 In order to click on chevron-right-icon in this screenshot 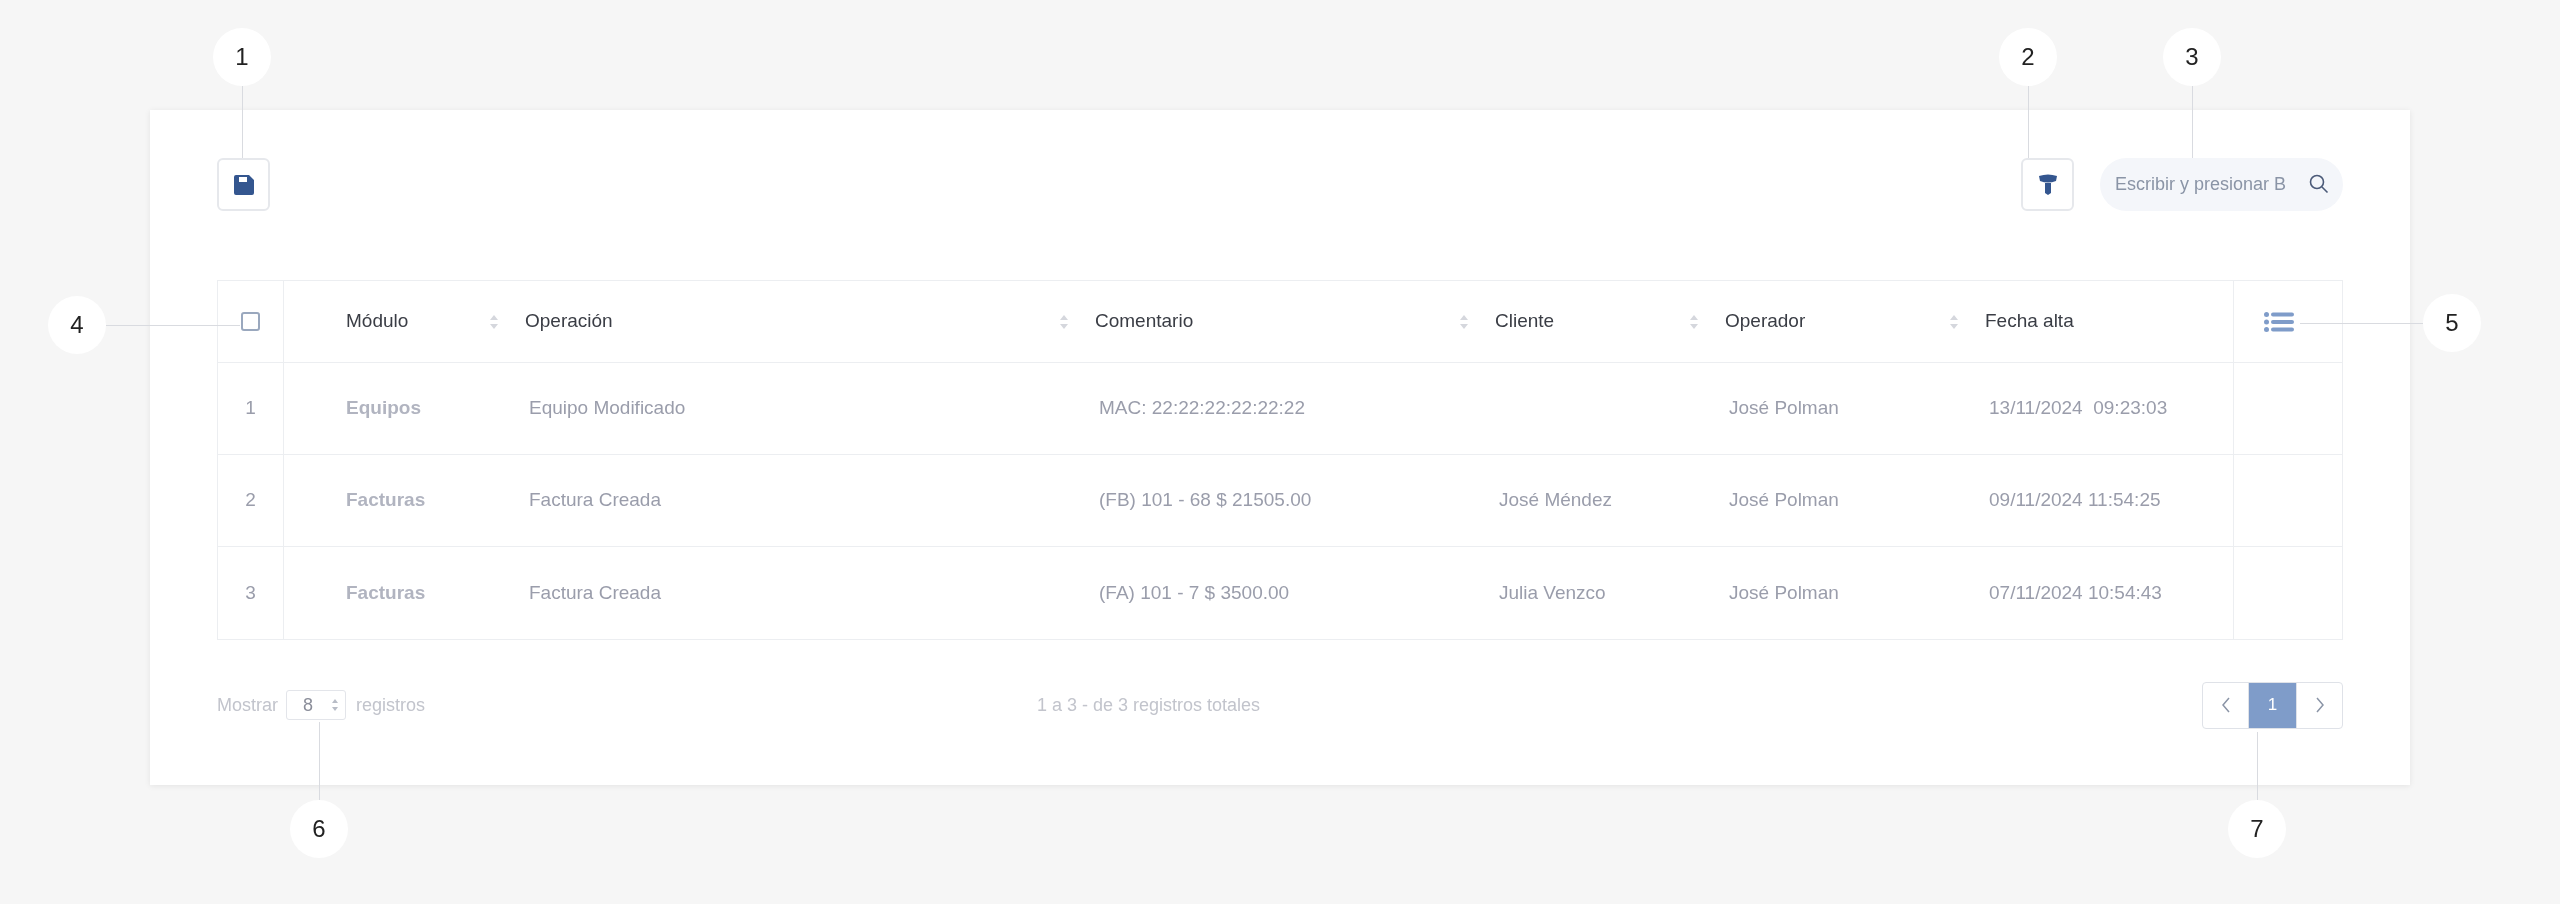, I will do `click(2319, 705)`.